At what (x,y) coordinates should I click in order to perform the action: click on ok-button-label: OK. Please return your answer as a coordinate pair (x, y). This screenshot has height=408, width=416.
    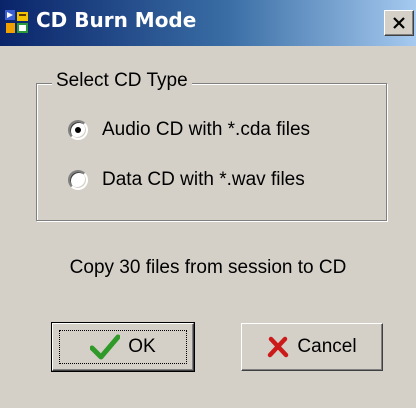
    Looking at the image, I should click on (142, 346).